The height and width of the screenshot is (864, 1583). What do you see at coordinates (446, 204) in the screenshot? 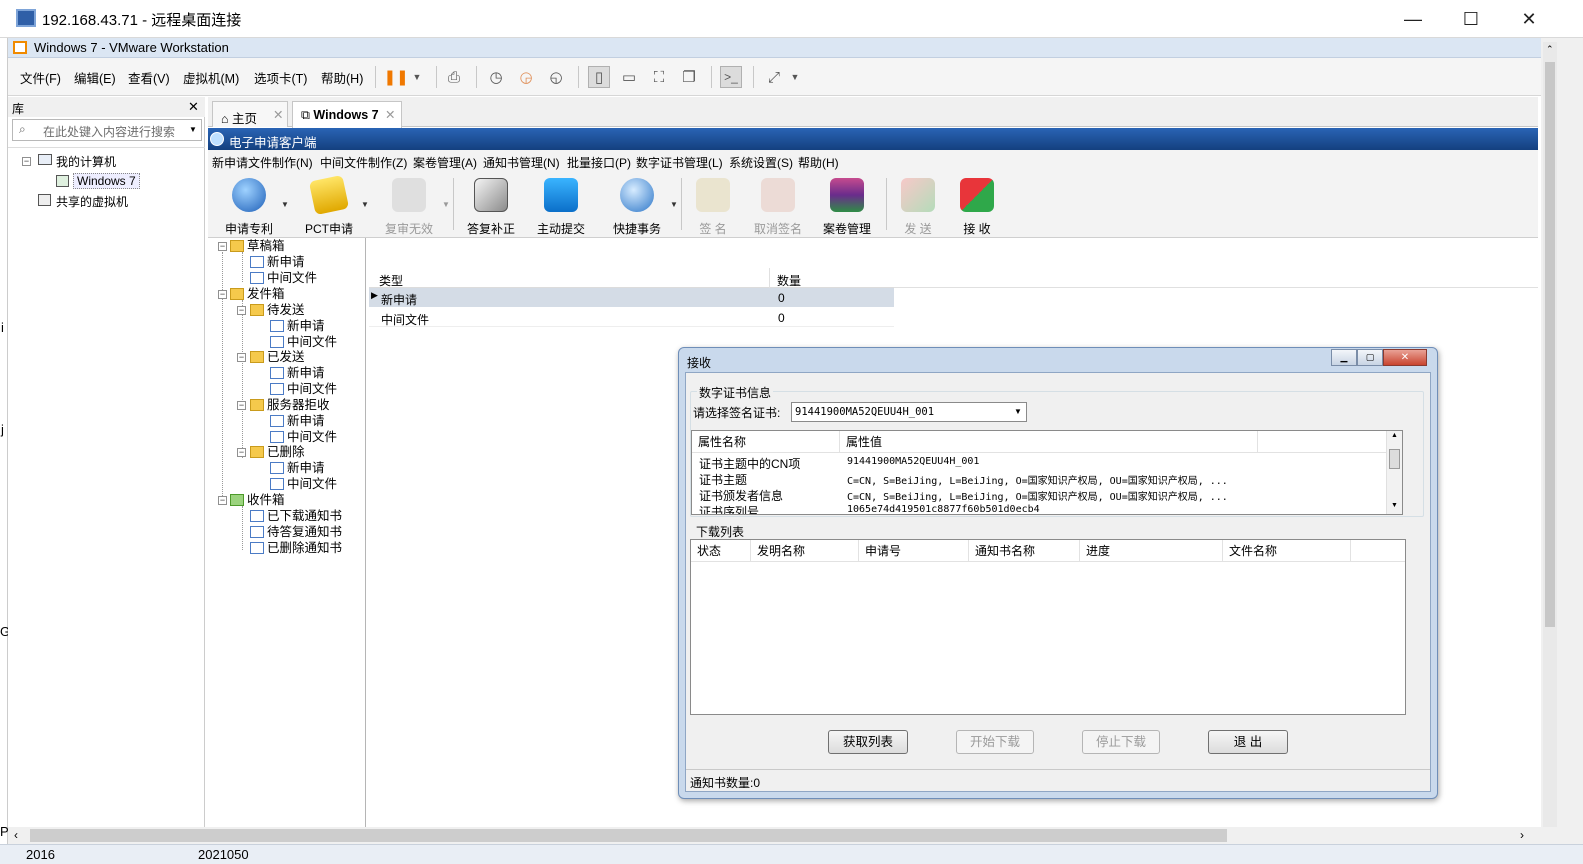
I see `reexamination-dropdown-icon: ▼` at bounding box center [446, 204].